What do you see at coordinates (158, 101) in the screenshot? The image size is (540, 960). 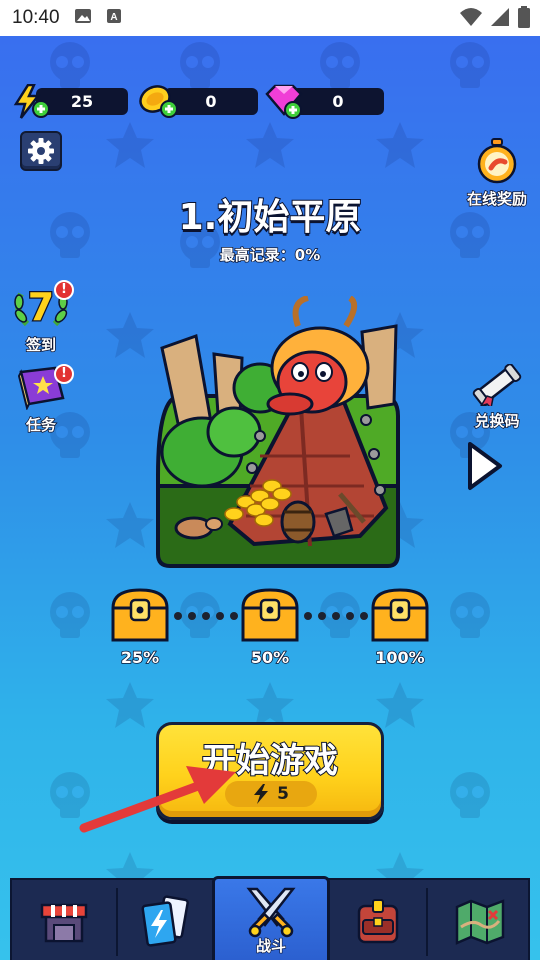 I see `gold-coin-plus-icon` at bounding box center [158, 101].